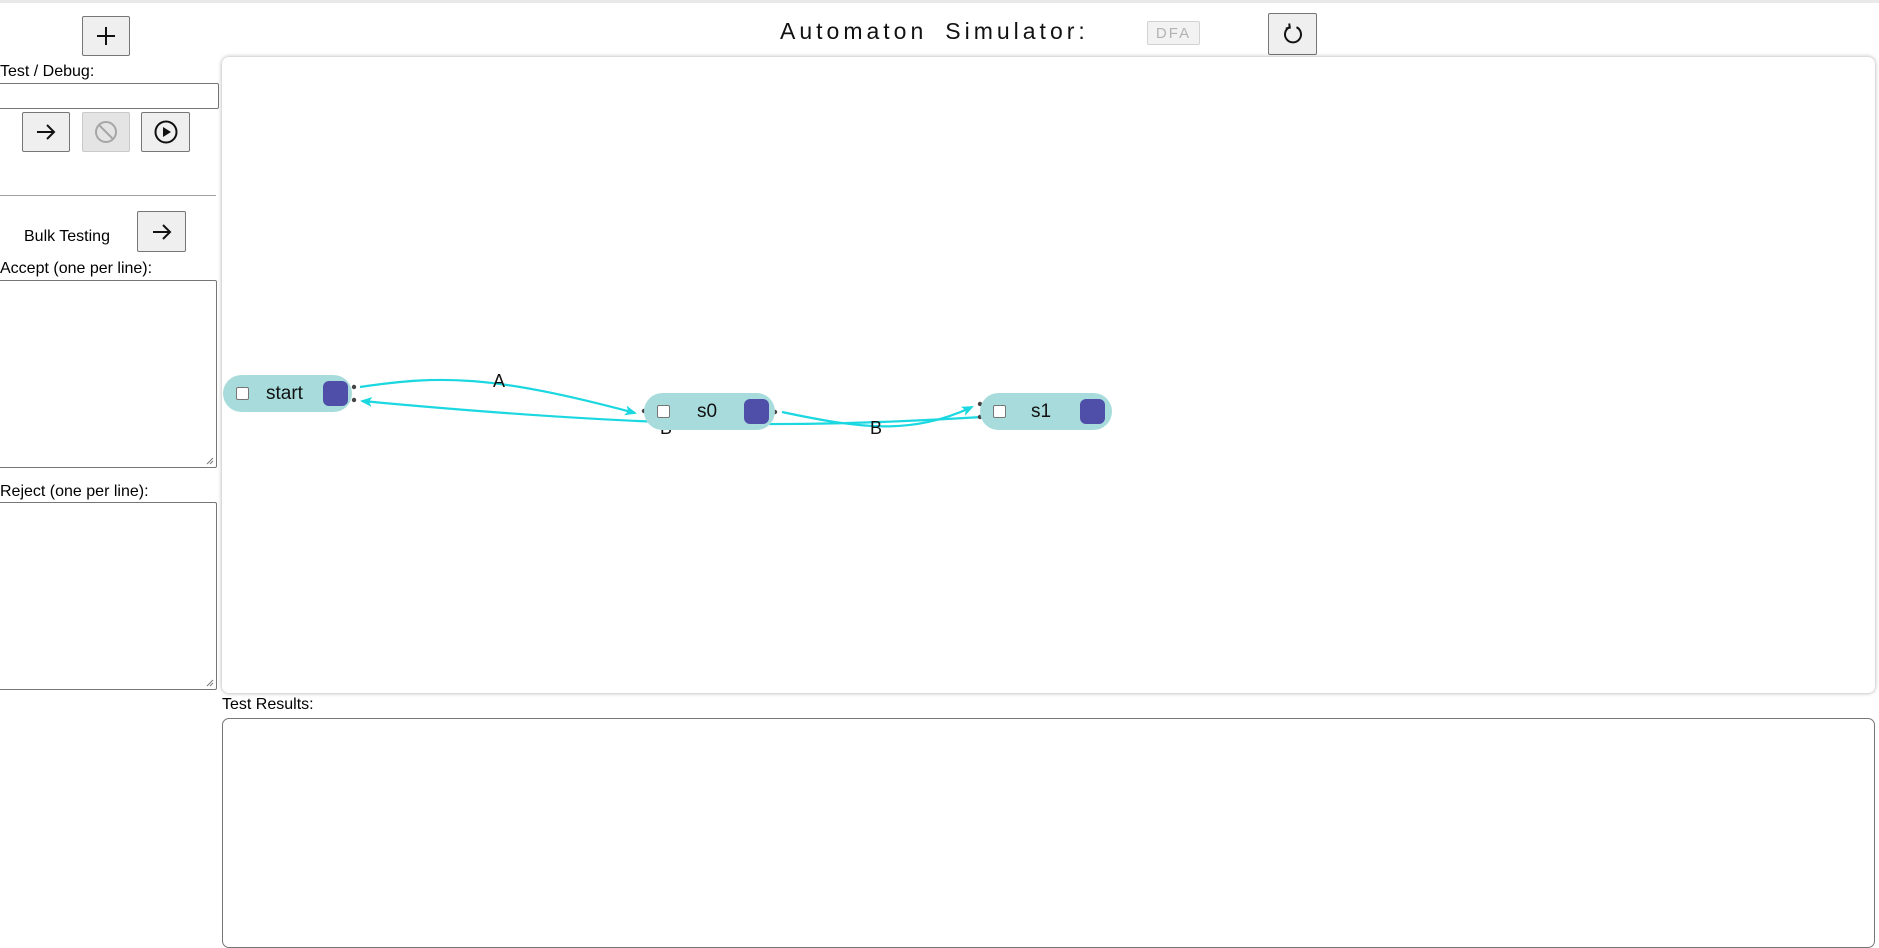 Image resolution: width=1879 pixels, height=948 pixels. Describe the element at coordinates (108, 596) in the screenshot. I see `reject-textarea` at that location.